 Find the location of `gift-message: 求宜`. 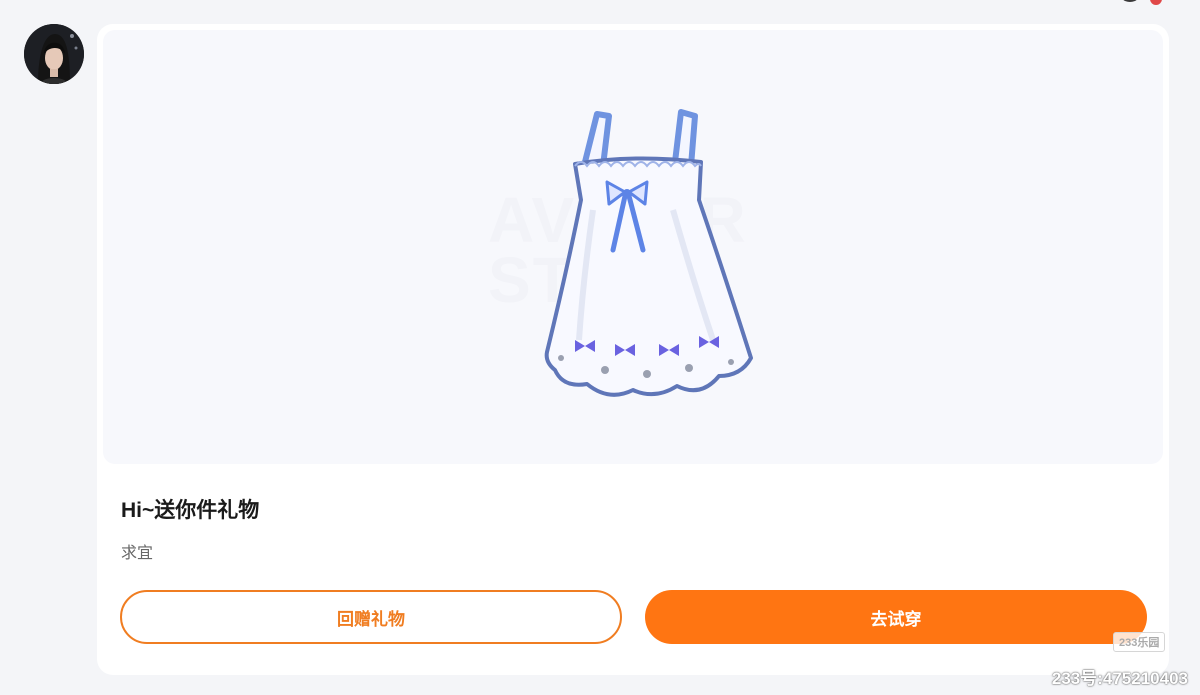

gift-message: 求宜 is located at coordinates (137, 553).